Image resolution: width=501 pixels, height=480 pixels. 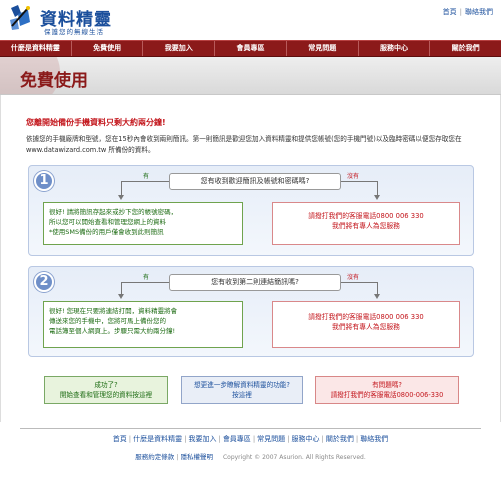 What do you see at coordinates (465, 48) in the screenshot?
I see `nav-item-about: 關於我們` at bounding box center [465, 48].